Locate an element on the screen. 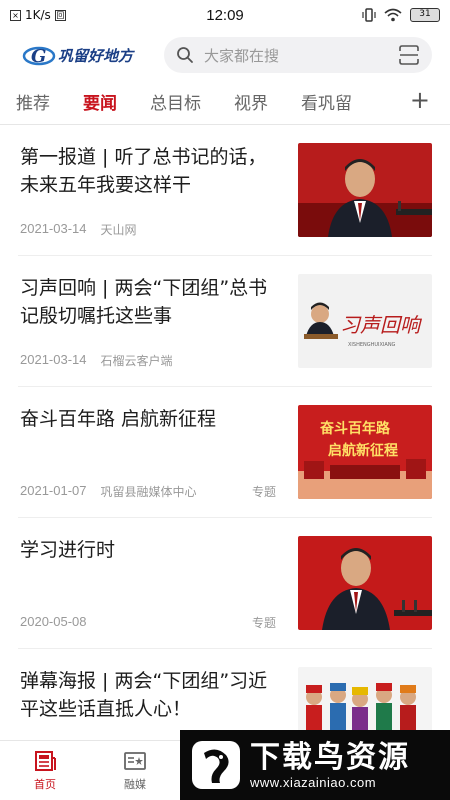 This screenshot has height=800, width=450. news-meta: 2021-01-07 巩留县融媒体中心 专题 is located at coordinates (148, 491).